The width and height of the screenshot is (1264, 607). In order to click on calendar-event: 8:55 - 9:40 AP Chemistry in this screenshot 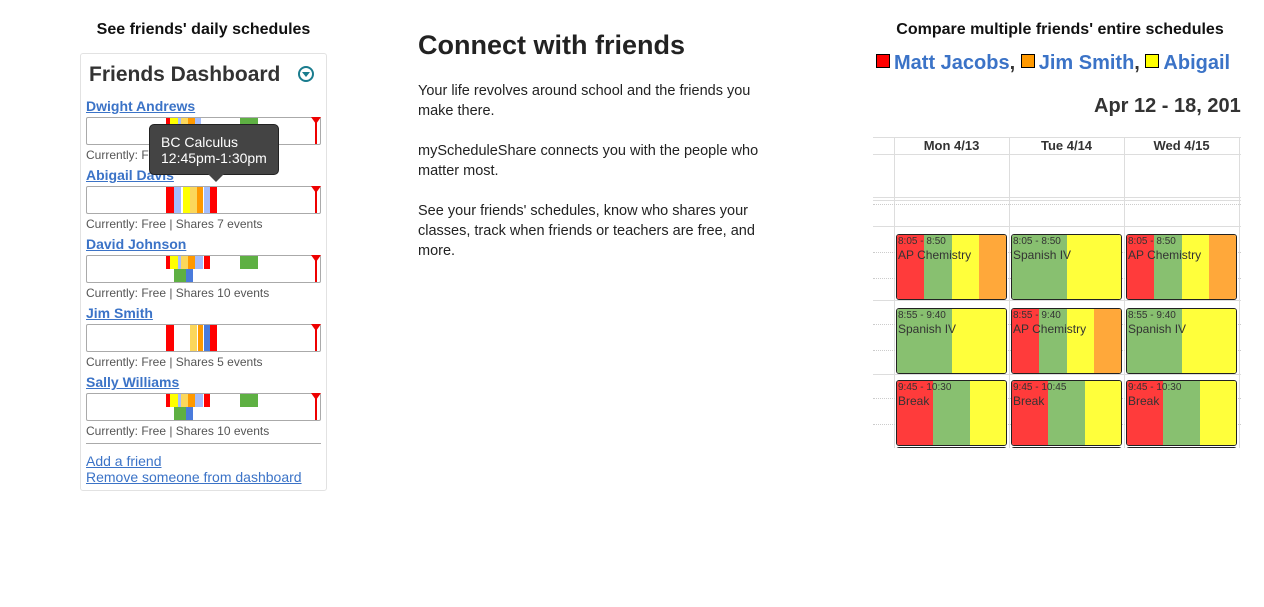, I will do `click(1066, 341)`.